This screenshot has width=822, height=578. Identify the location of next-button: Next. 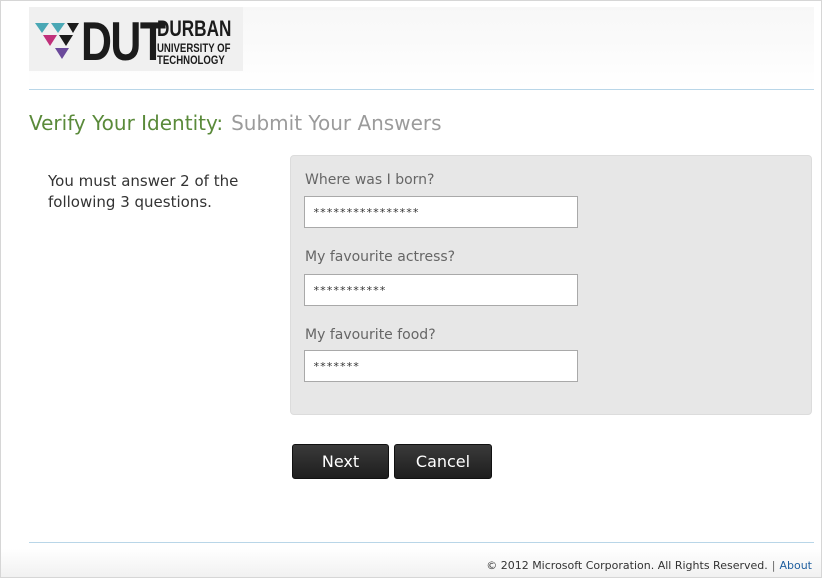
(340, 461).